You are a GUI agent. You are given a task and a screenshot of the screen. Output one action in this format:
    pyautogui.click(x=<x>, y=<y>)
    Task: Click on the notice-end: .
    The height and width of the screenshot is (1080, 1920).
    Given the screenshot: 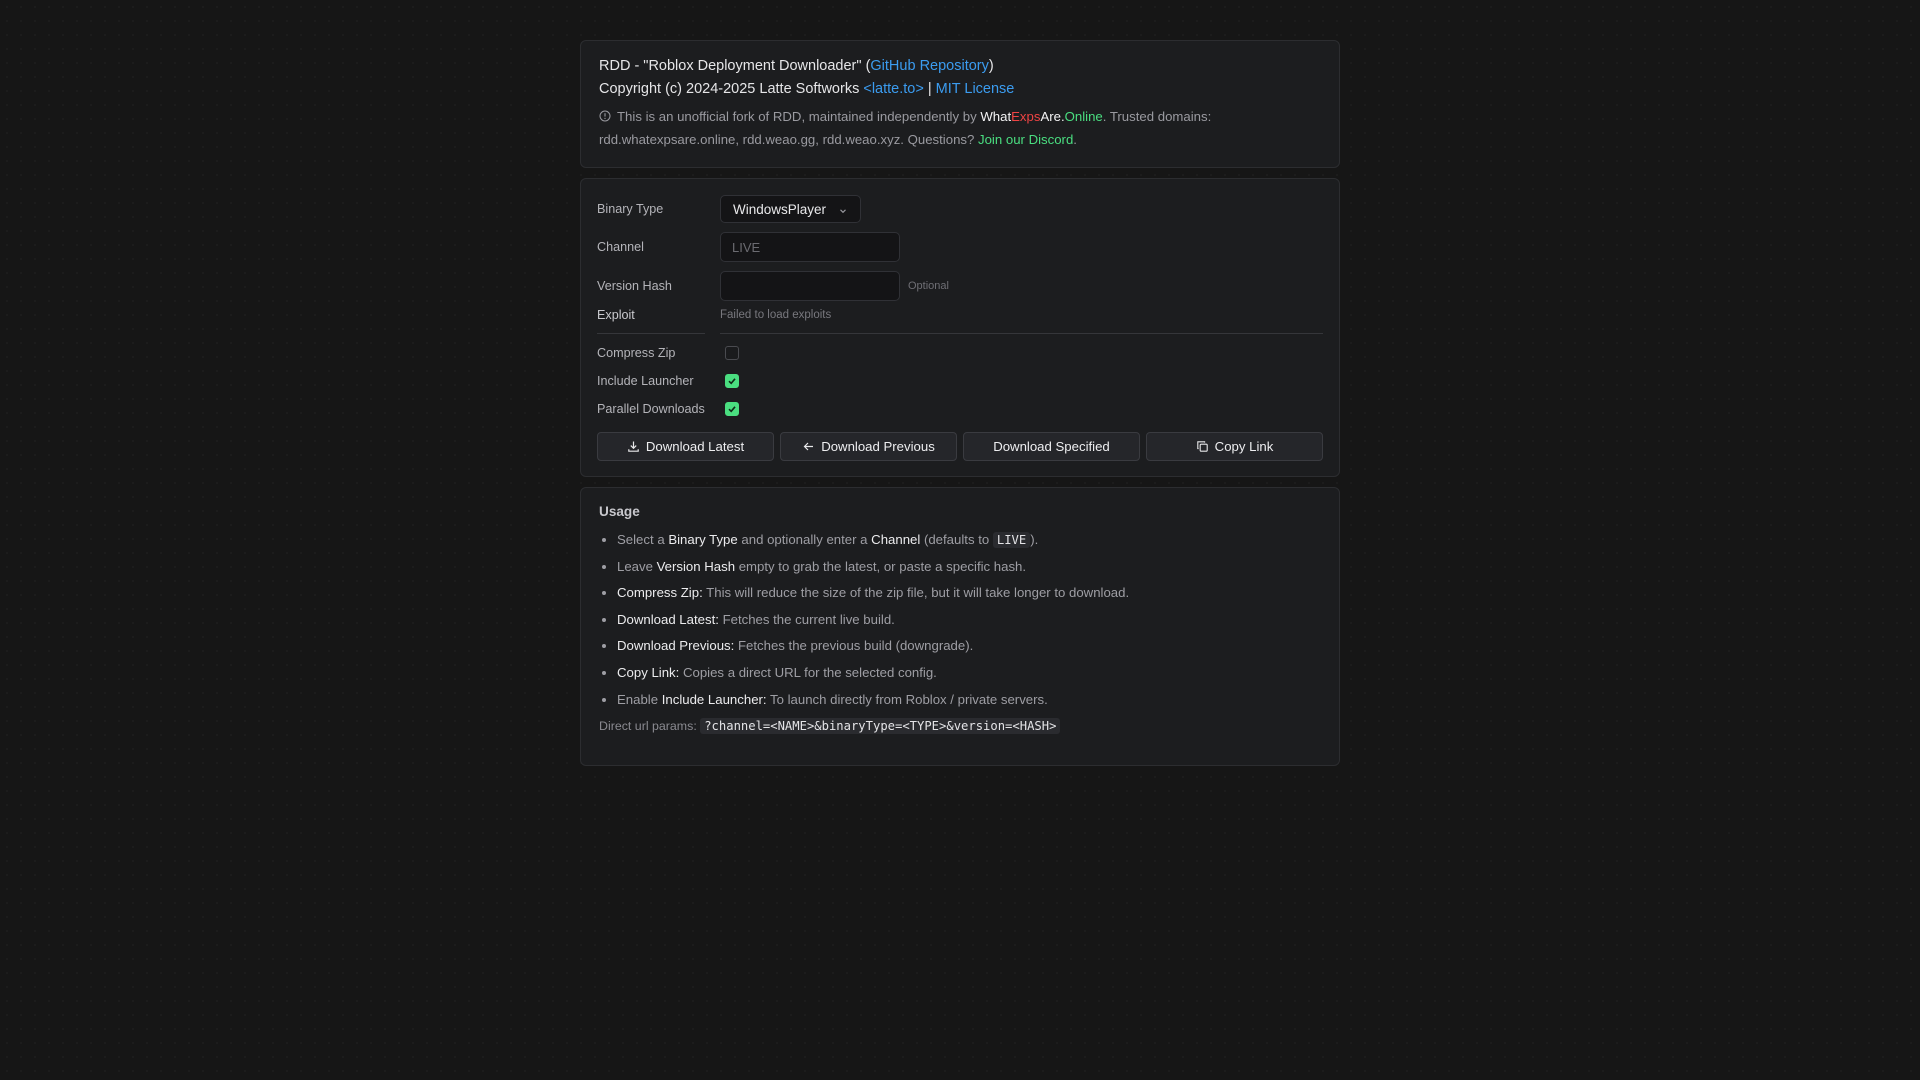 What is the action you would take?
    pyautogui.click(x=1075, y=139)
    